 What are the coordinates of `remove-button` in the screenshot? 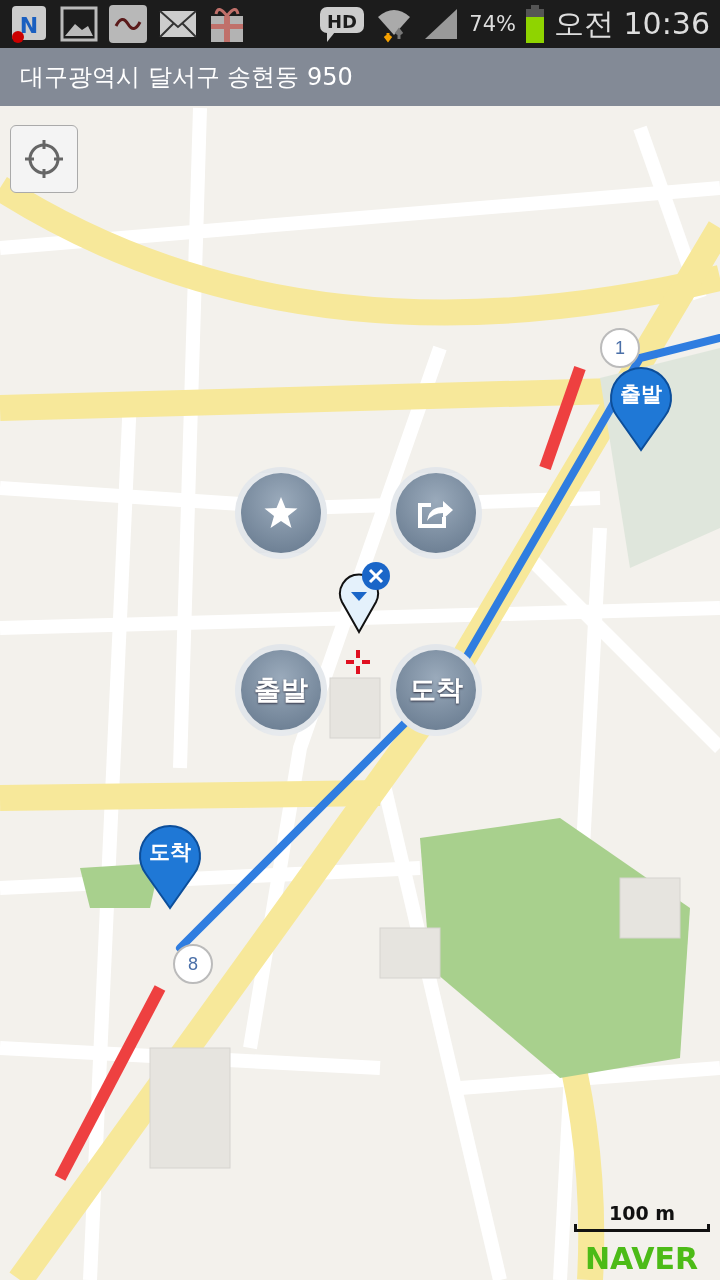 It's located at (376, 576).